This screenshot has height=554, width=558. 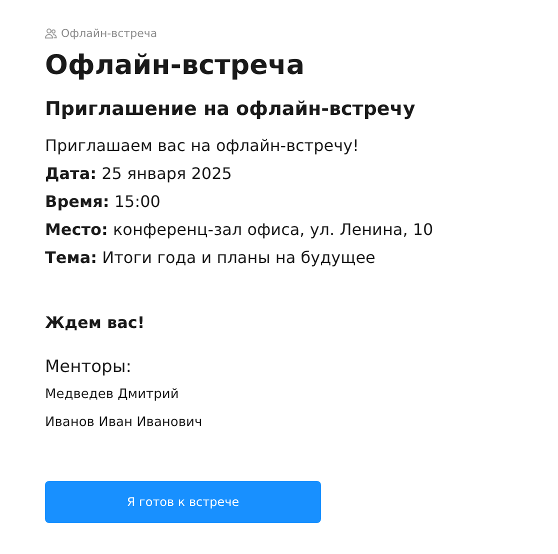 What do you see at coordinates (175, 66) in the screenshot?
I see `page-title: Офлайн-встреча` at bounding box center [175, 66].